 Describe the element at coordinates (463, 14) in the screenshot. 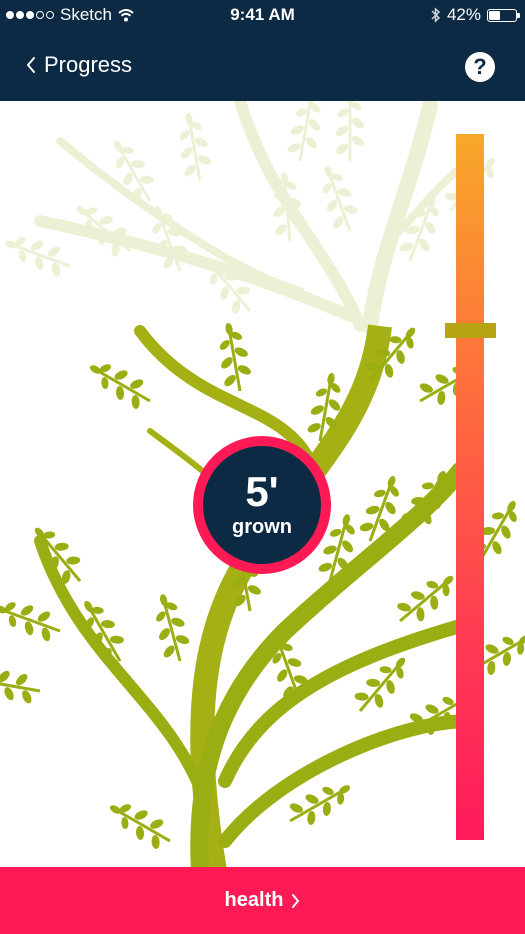

I see `battery-percent: 42%` at that location.